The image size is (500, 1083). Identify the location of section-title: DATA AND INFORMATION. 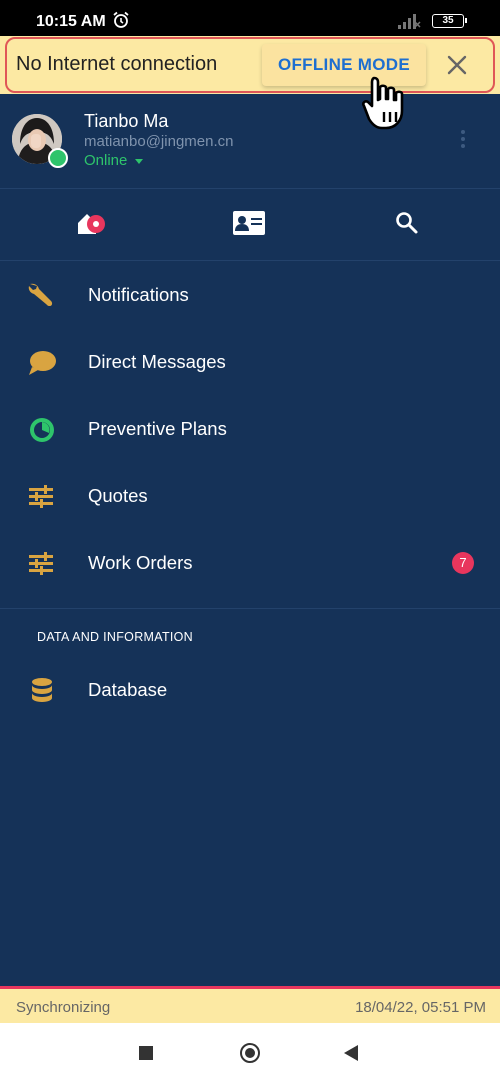
(115, 637).